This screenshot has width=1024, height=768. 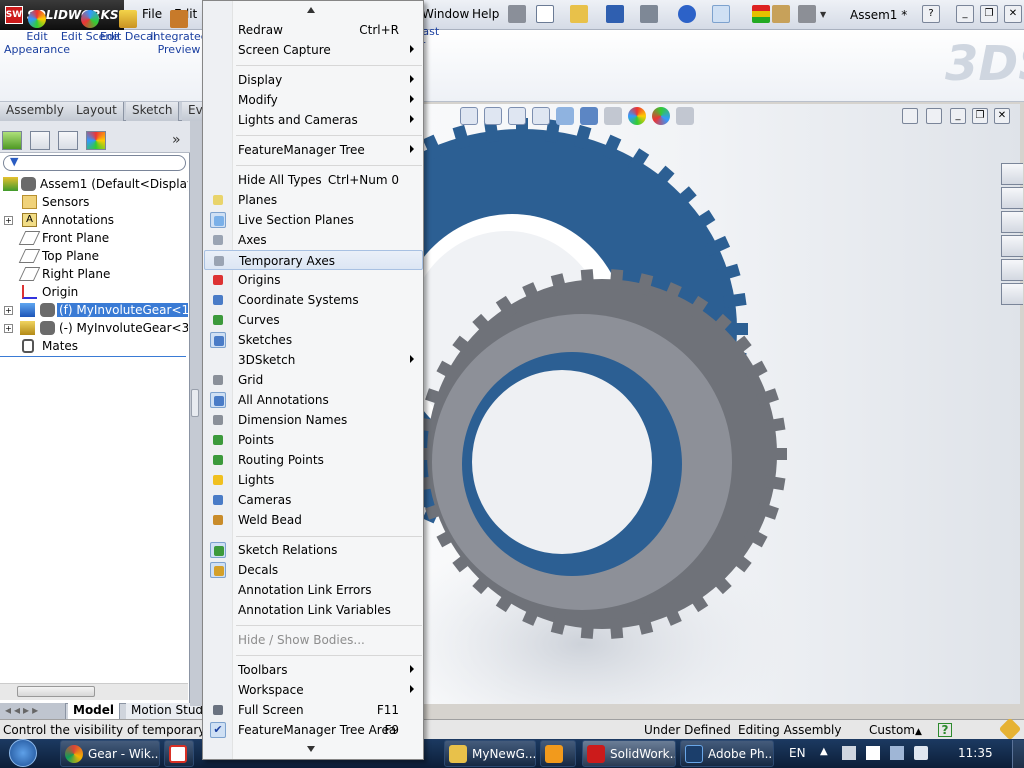 I want to click on menu-item-annotation-link-variables: Annotation Link Variables, so click(x=313, y=610).